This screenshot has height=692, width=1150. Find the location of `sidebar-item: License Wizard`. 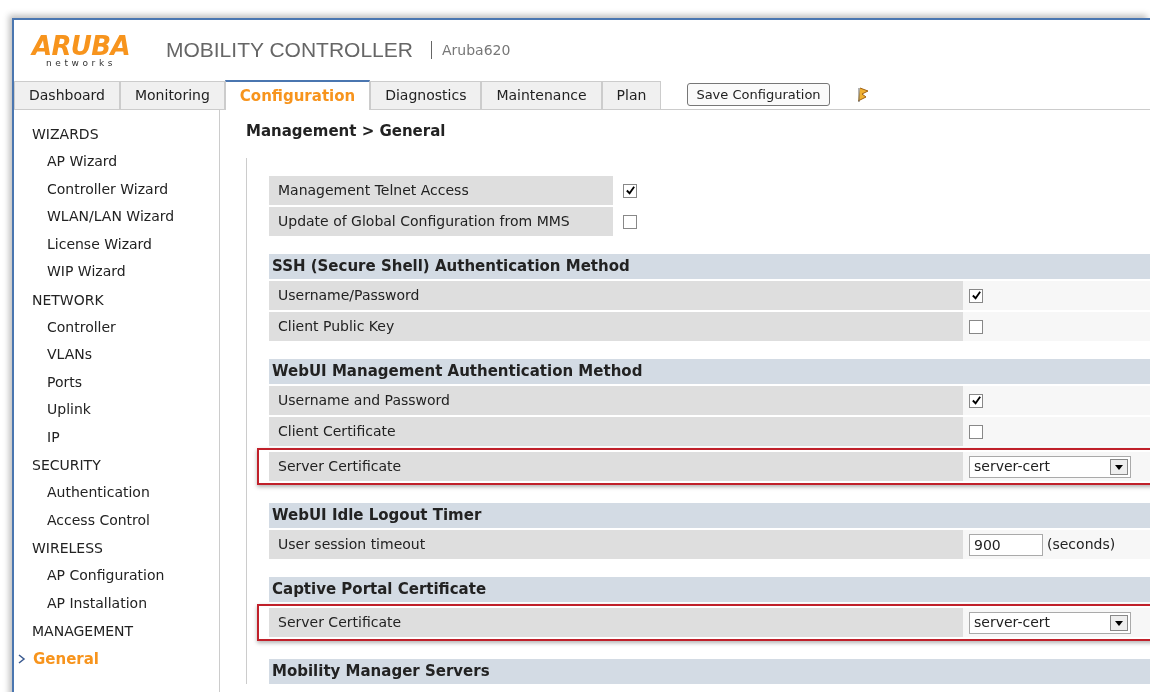

sidebar-item: License Wizard is located at coordinates (92, 244).